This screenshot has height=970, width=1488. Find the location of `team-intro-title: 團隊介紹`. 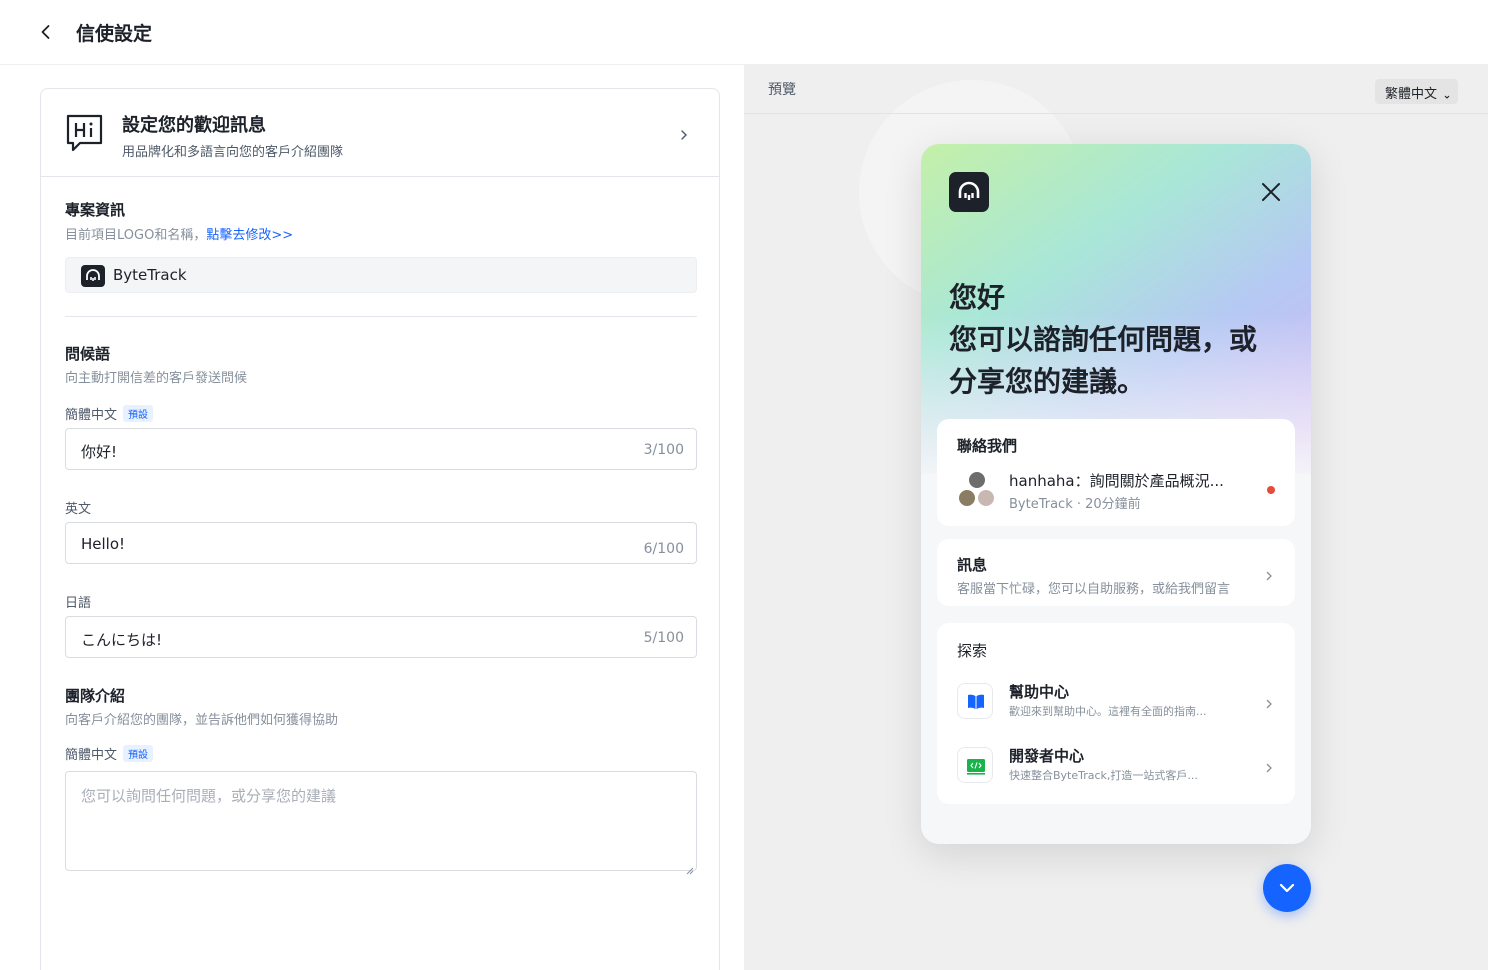

team-intro-title: 團隊介紹 is located at coordinates (95, 696).